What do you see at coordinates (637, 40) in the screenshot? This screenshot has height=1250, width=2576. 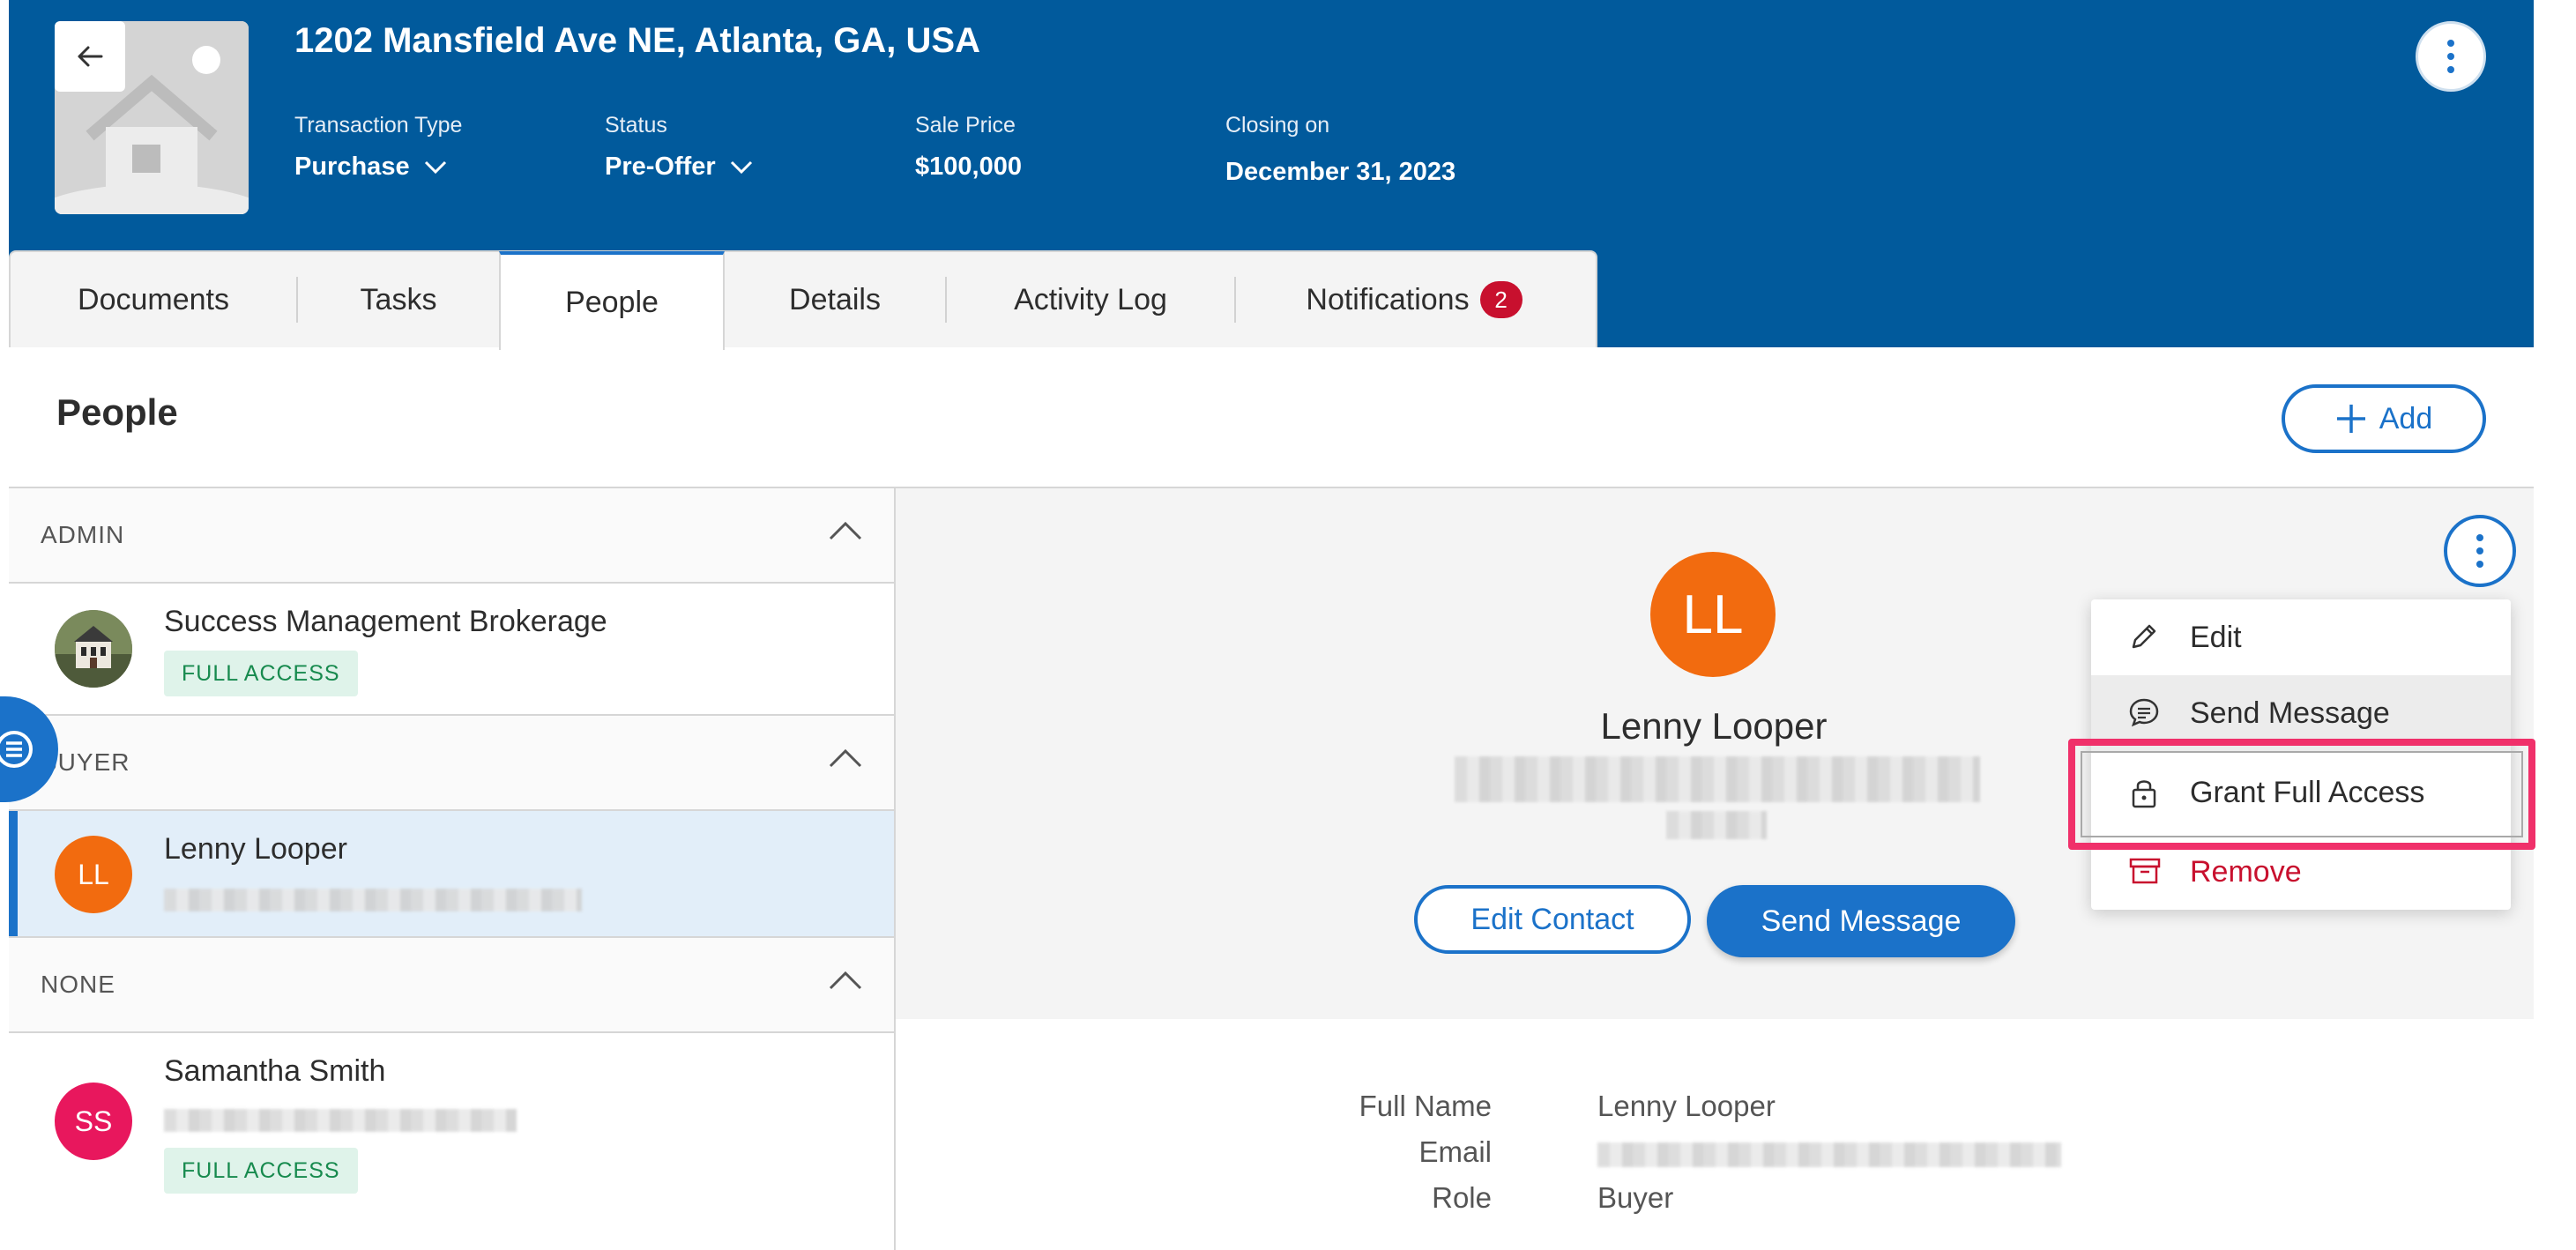 I see `property-address: 1202 Mansfield Ave NE, Atlanta, GA, USA` at bounding box center [637, 40].